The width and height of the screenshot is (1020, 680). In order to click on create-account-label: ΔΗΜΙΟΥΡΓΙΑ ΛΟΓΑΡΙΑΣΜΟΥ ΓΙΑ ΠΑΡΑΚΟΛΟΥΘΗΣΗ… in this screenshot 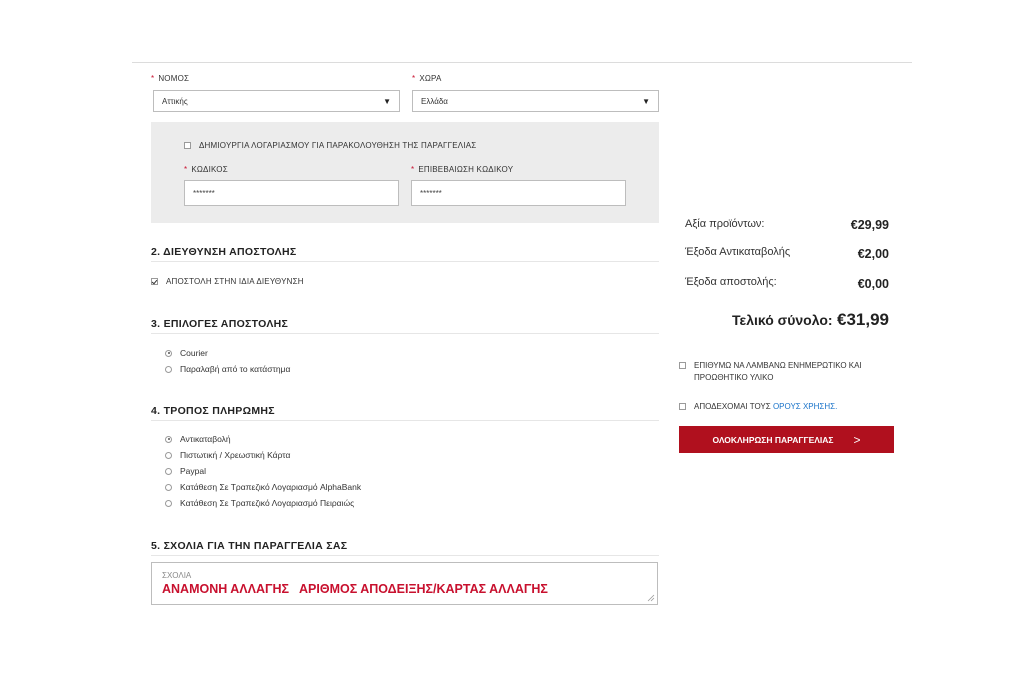, I will do `click(338, 145)`.